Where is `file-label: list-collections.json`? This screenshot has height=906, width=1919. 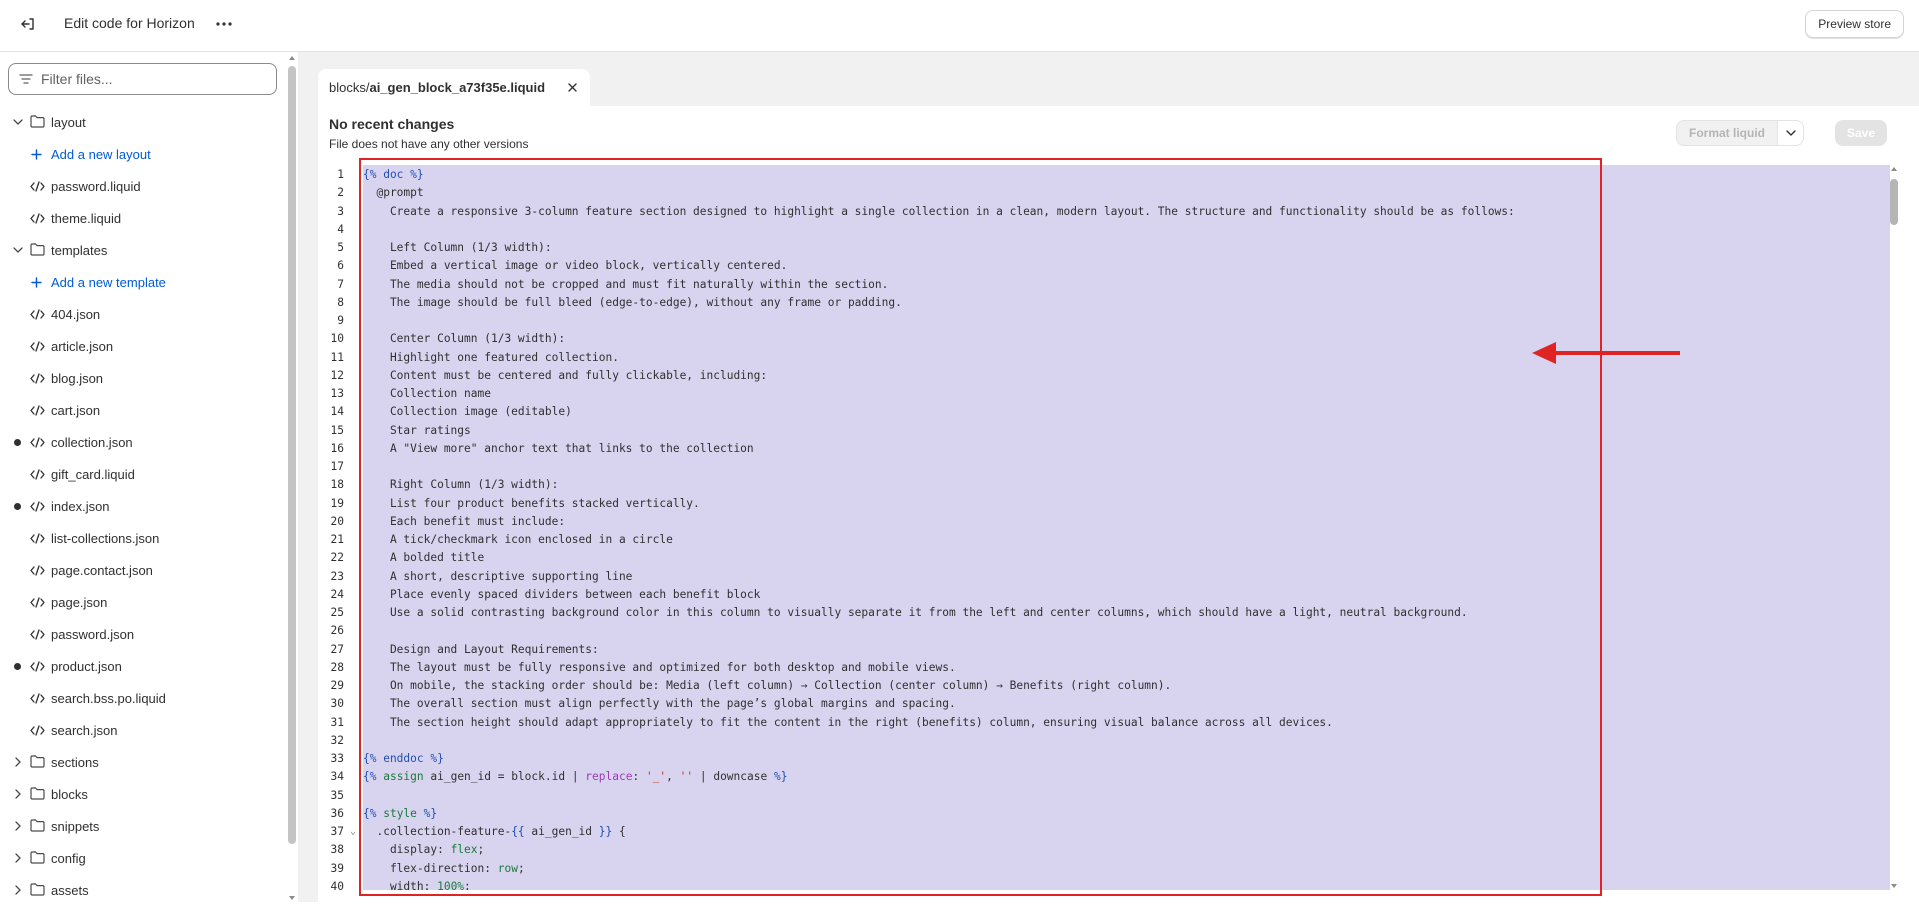
file-label: list-collections.json is located at coordinates (105, 538).